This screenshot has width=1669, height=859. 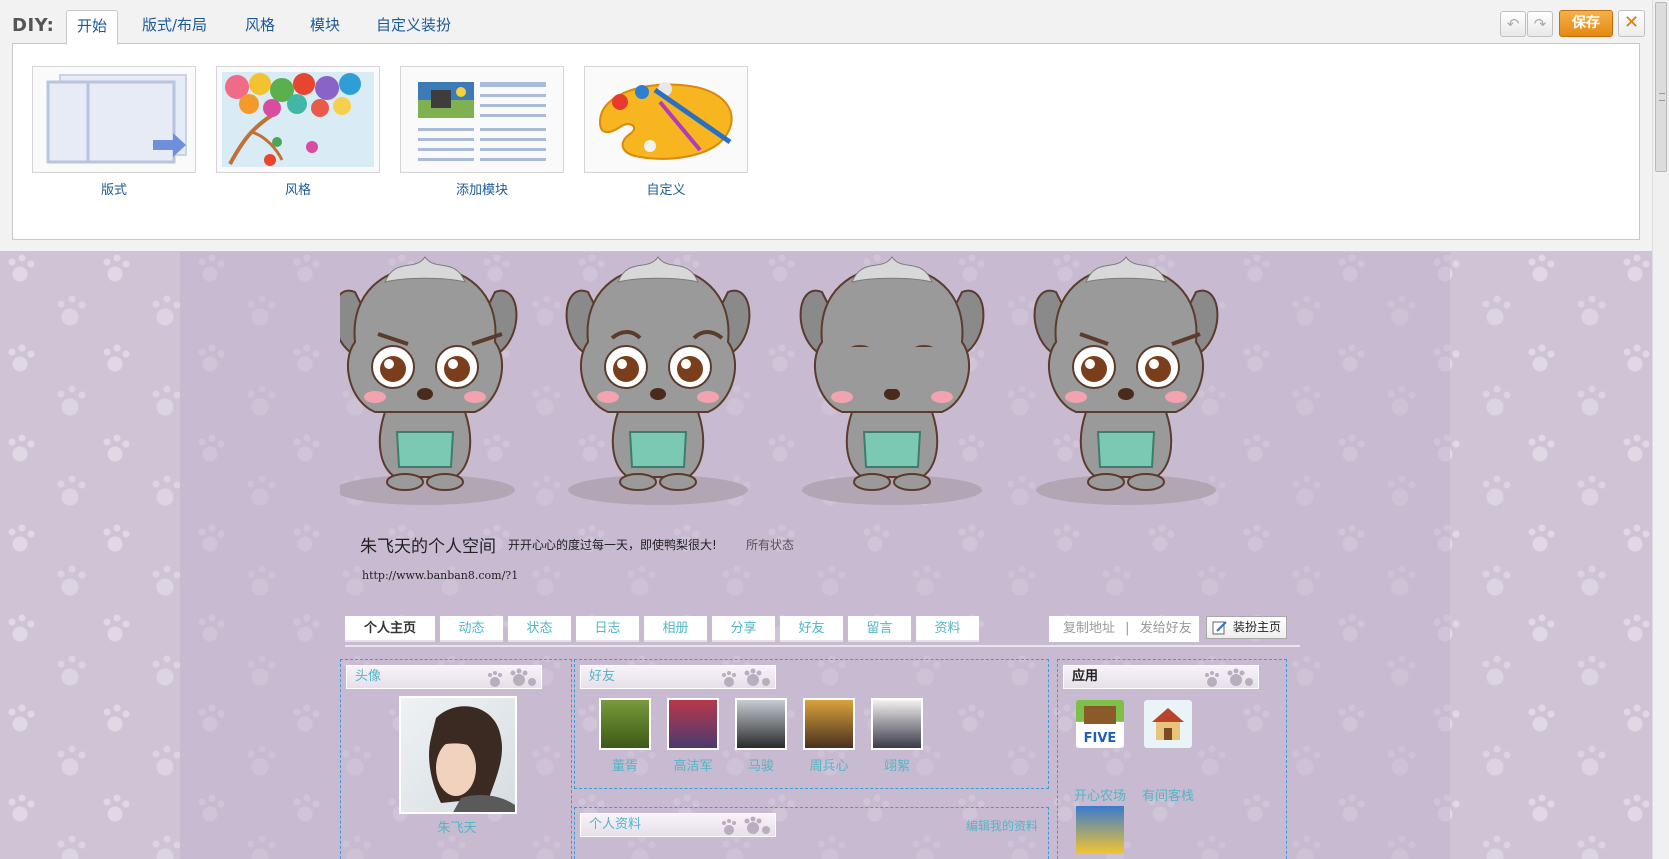 What do you see at coordinates (1661, 87) in the screenshot?
I see `scrollbar-thumb` at bounding box center [1661, 87].